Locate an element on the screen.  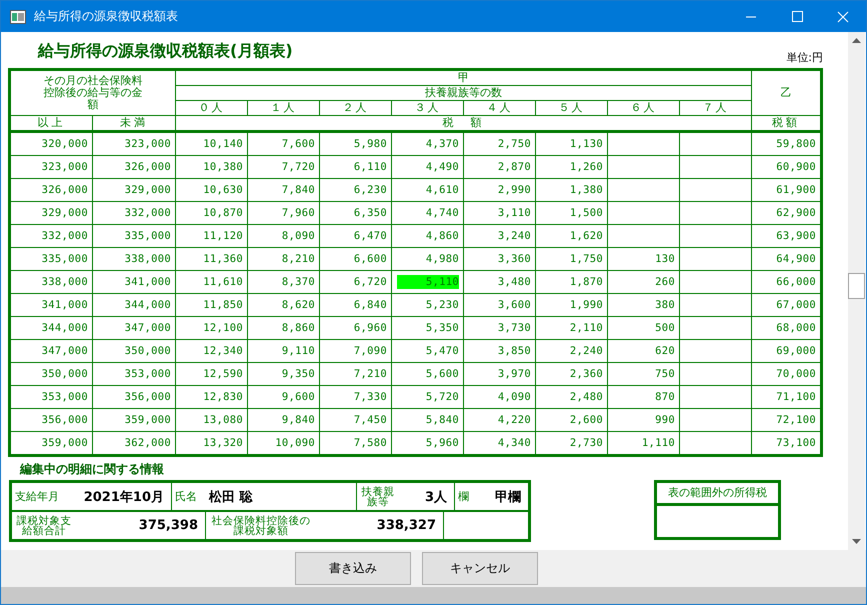
field-label: 社会保険料控除後の課税対象額 is located at coordinates (261, 526).